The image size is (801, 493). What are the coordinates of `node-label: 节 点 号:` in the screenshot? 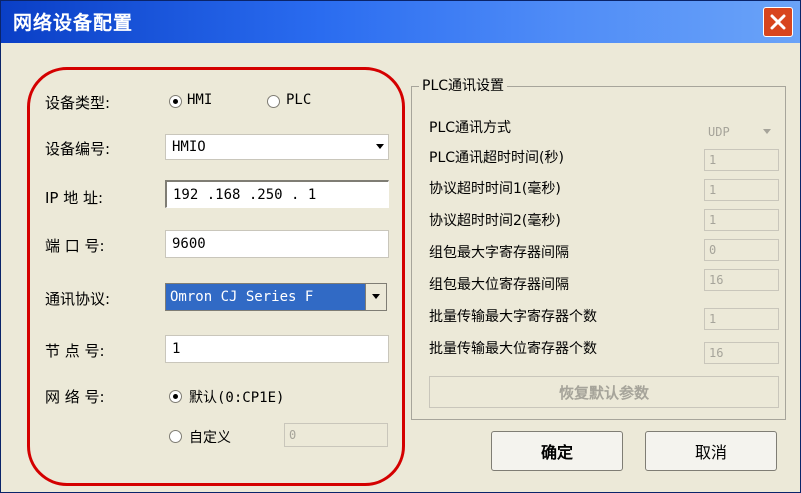 It's located at (75, 351).